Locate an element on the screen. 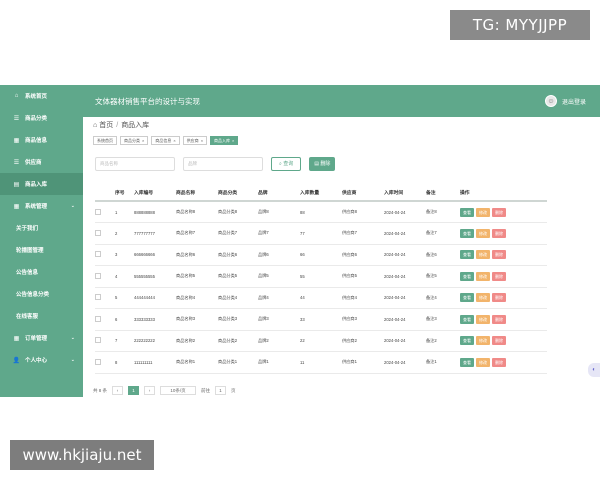 The image size is (600, 480). chevron-down-icon: ⌄ is located at coordinates (72, 338).